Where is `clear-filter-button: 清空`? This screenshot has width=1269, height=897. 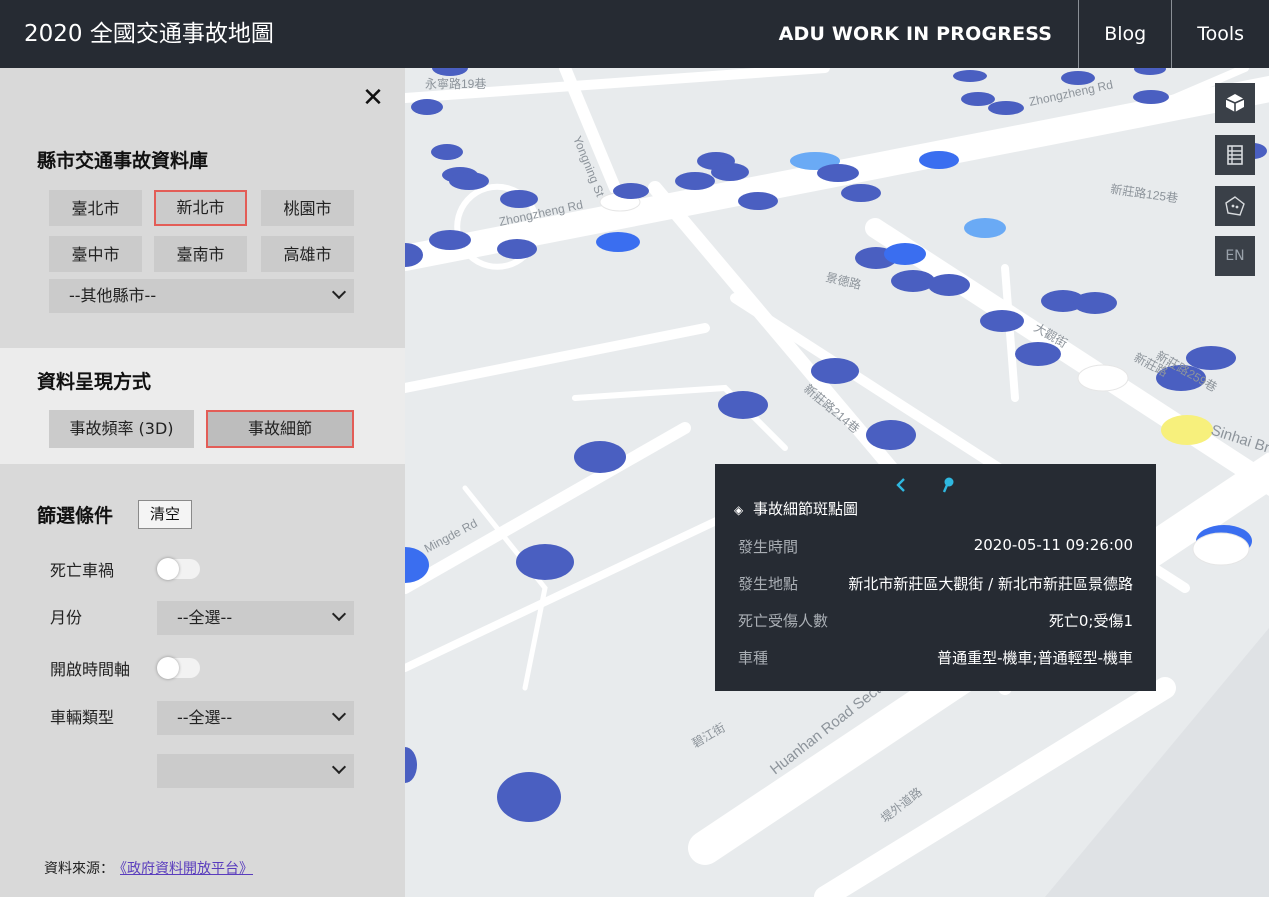 clear-filter-button: 清空 is located at coordinates (165, 514).